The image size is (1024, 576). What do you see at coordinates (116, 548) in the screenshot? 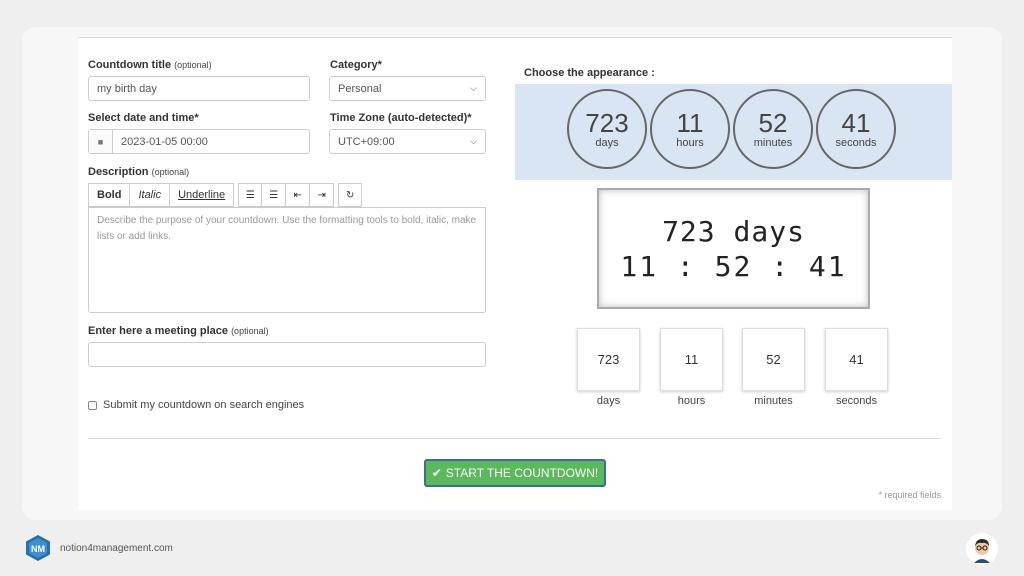
I see `footer-site: notion4management.com` at bounding box center [116, 548].